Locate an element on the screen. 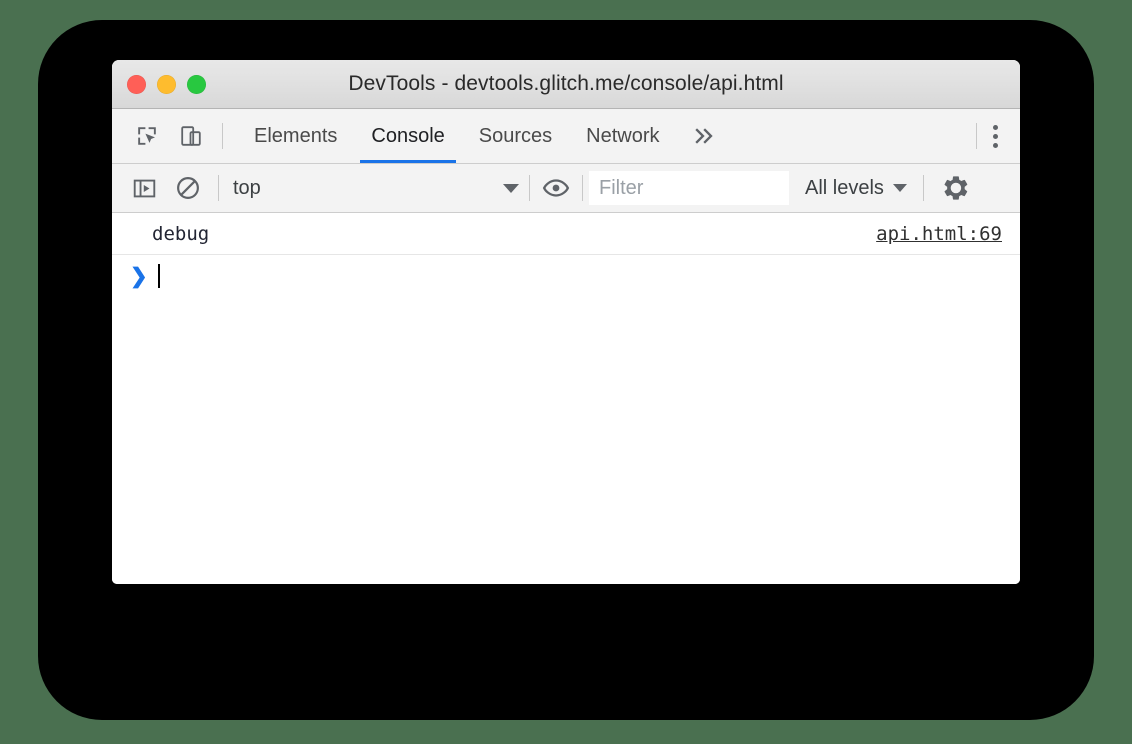 The width and height of the screenshot is (1132, 744). devtools-tabbar: Elements Console Sources Network is located at coordinates (566, 136).